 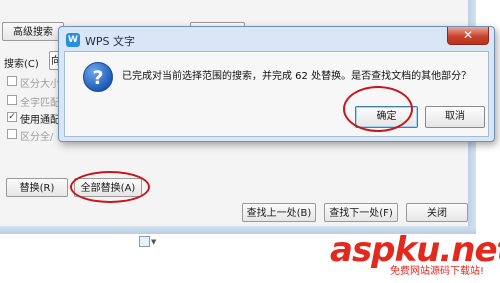 What do you see at coordinates (40, 103) in the screenshot?
I see `whole-word-label: 全字匹配` at bounding box center [40, 103].